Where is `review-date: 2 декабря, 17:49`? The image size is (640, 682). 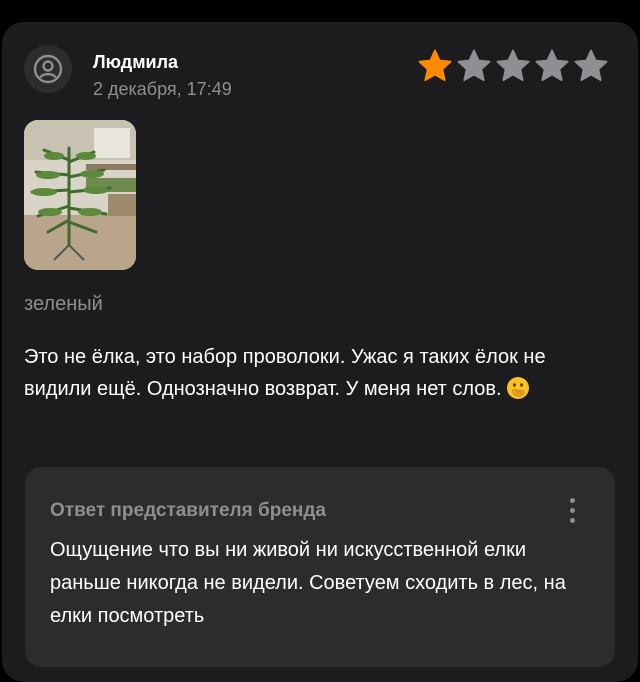
review-date: 2 декабря, 17:49 is located at coordinates (162, 89).